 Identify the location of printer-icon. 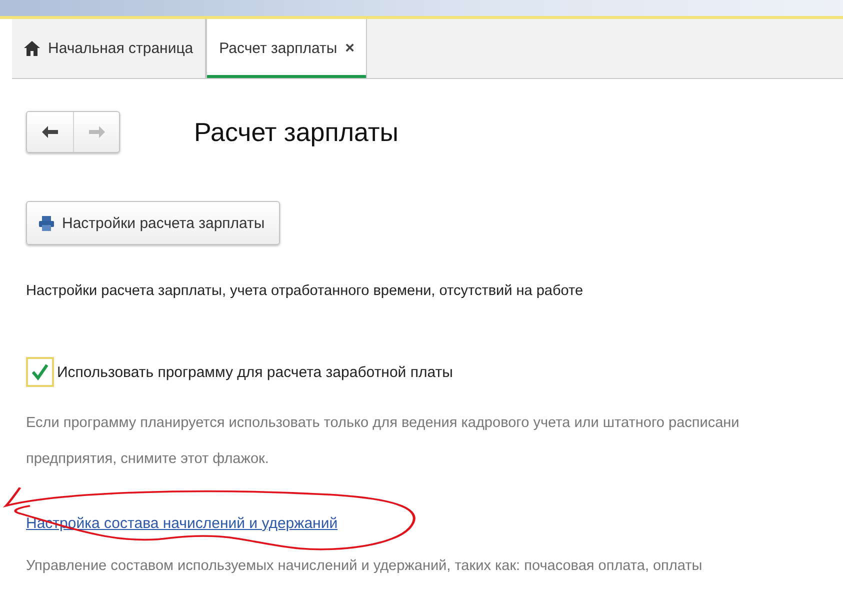
(46, 223).